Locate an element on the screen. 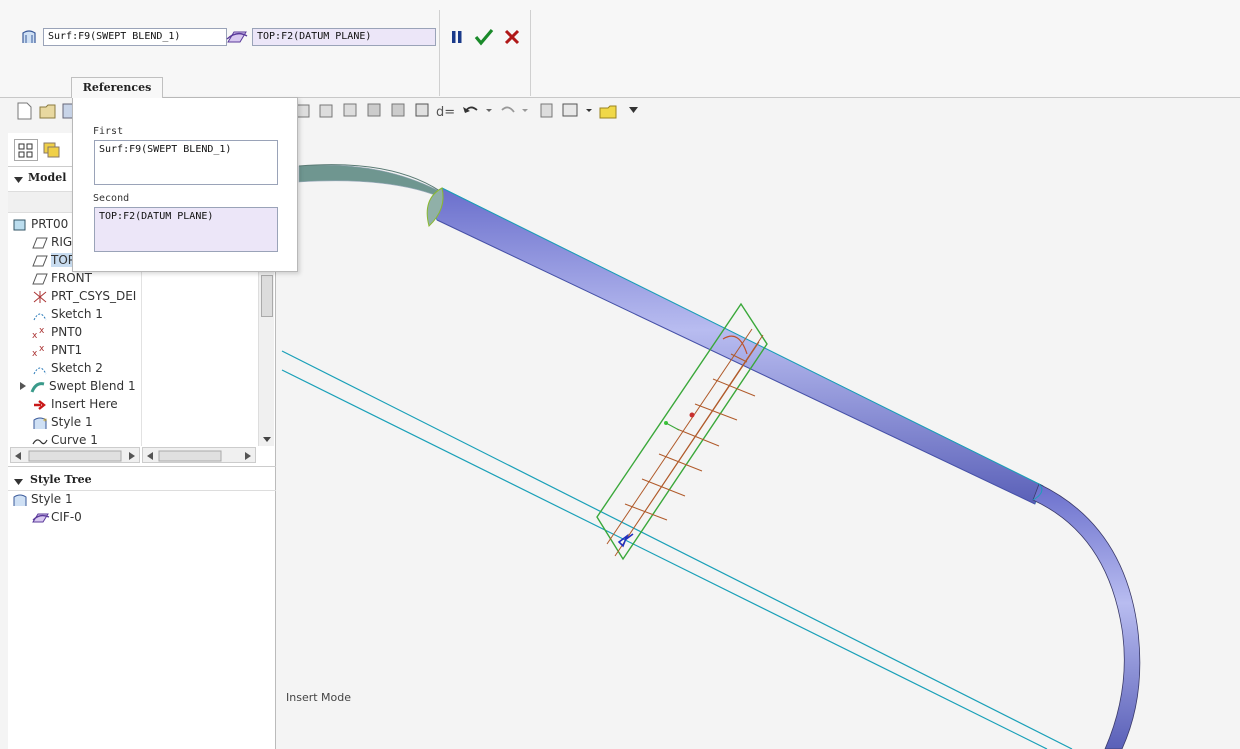 This screenshot has width=1240, height=749. tree-item-style-1: * Style 1 is located at coordinates (62, 422).